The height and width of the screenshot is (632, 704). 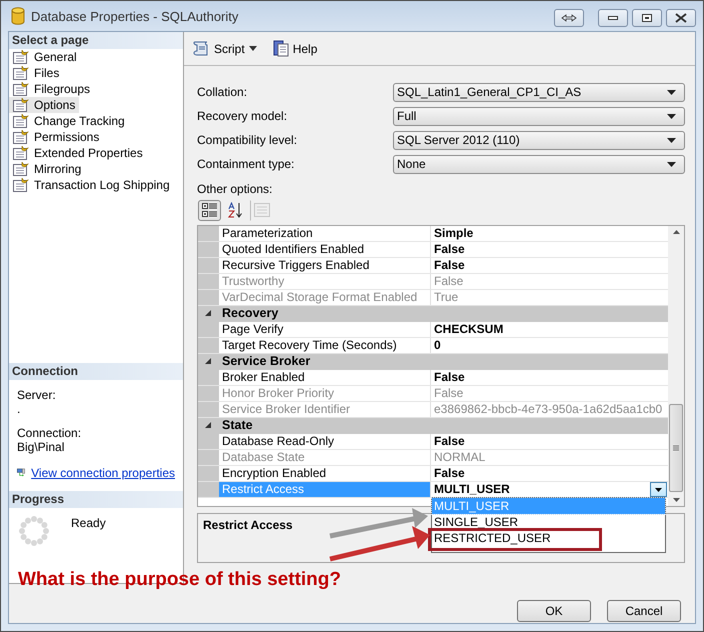 What do you see at coordinates (325, 329) in the screenshot?
I see `property-name: Page Verify` at bounding box center [325, 329].